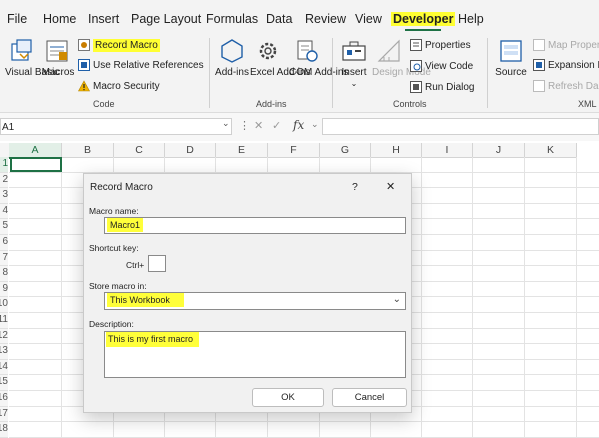 This screenshot has height=438, width=599. What do you see at coordinates (242, 150) in the screenshot?
I see `column-header-e: E` at bounding box center [242, 150].